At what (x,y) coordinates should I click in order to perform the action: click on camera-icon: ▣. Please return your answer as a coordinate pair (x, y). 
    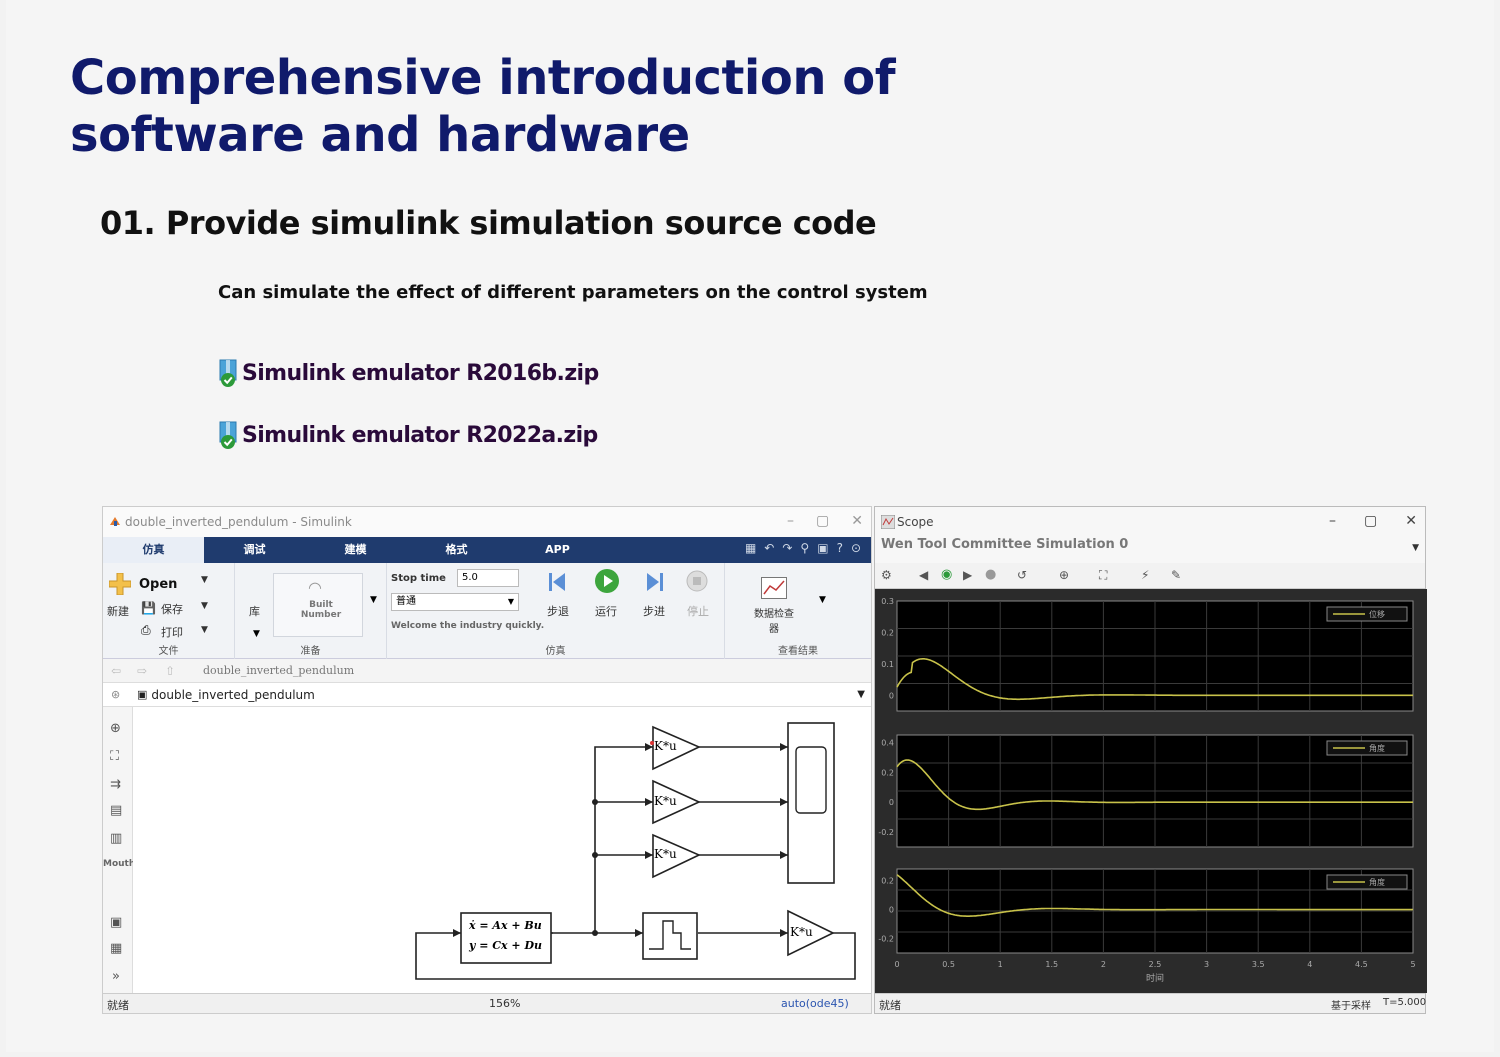
    Looking at the image, I should click on (116, 922).